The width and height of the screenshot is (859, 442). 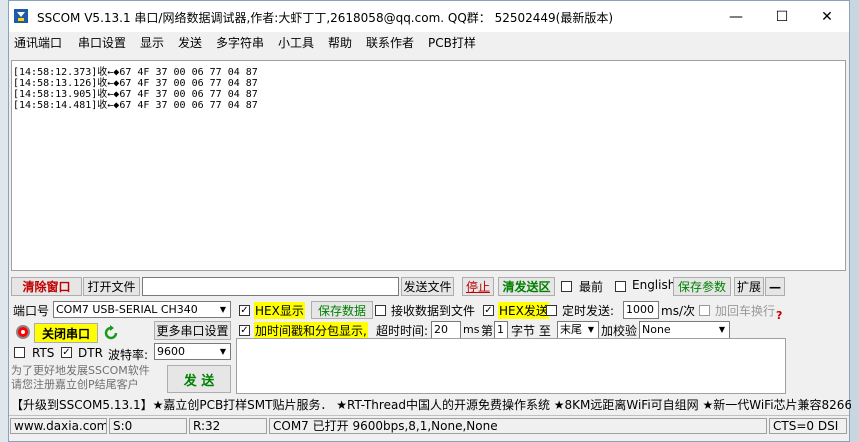 What do you see at coordinates (342, 310) in the screenshot?
I see `save-data-button: 保存数据` at bounding box center [342, 310].